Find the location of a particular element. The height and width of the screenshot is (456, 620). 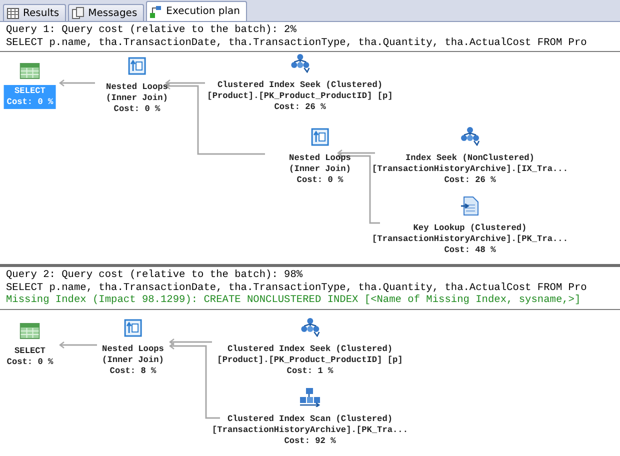

missing-index-text: Missing Index (Impact 98.1299): CREATE NONCLUSTERED INDEX [<Name of Missing Index, sysname,>] is located at coordinates (293, 300).